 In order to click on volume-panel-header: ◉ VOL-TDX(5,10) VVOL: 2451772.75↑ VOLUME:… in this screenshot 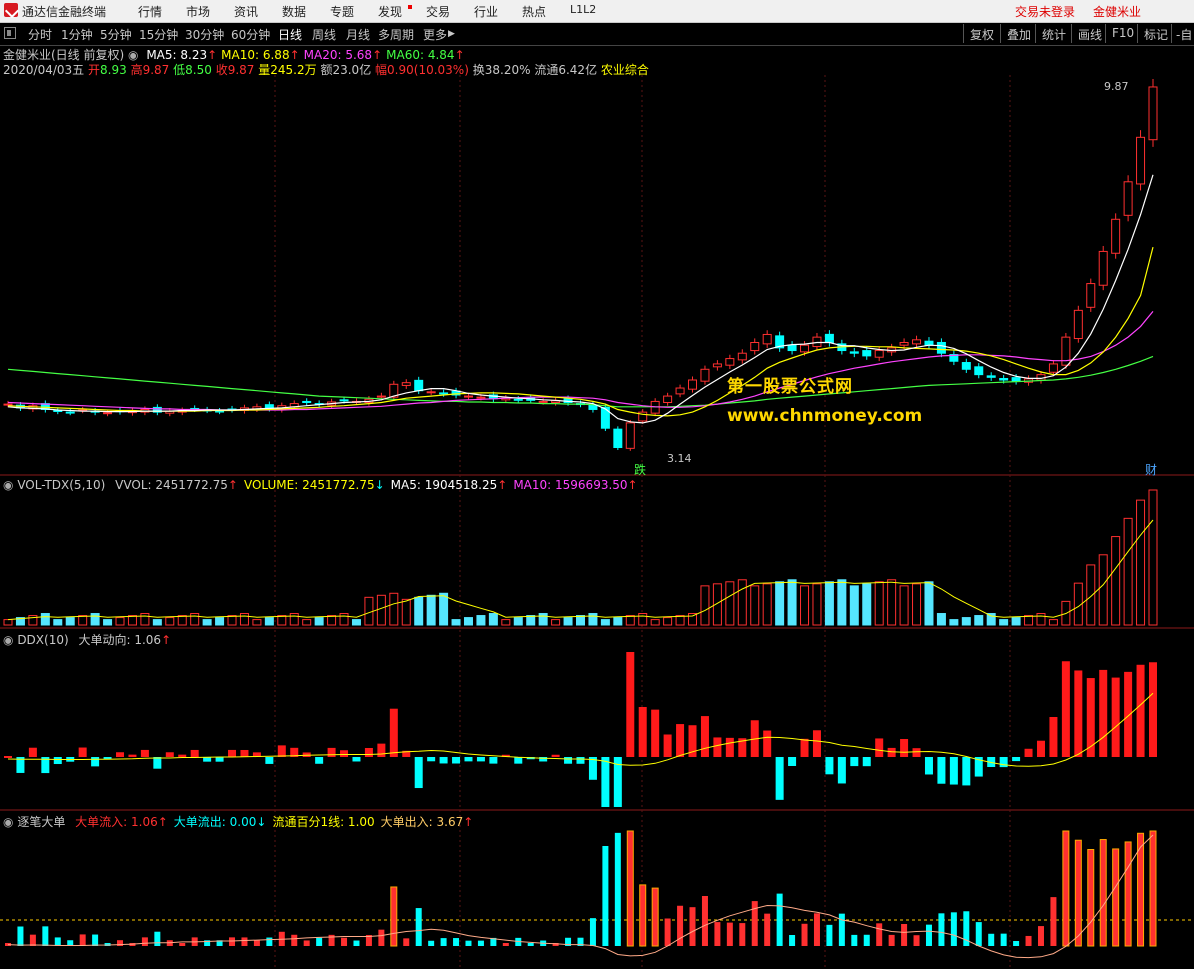, I will do `click(320, 485)`.